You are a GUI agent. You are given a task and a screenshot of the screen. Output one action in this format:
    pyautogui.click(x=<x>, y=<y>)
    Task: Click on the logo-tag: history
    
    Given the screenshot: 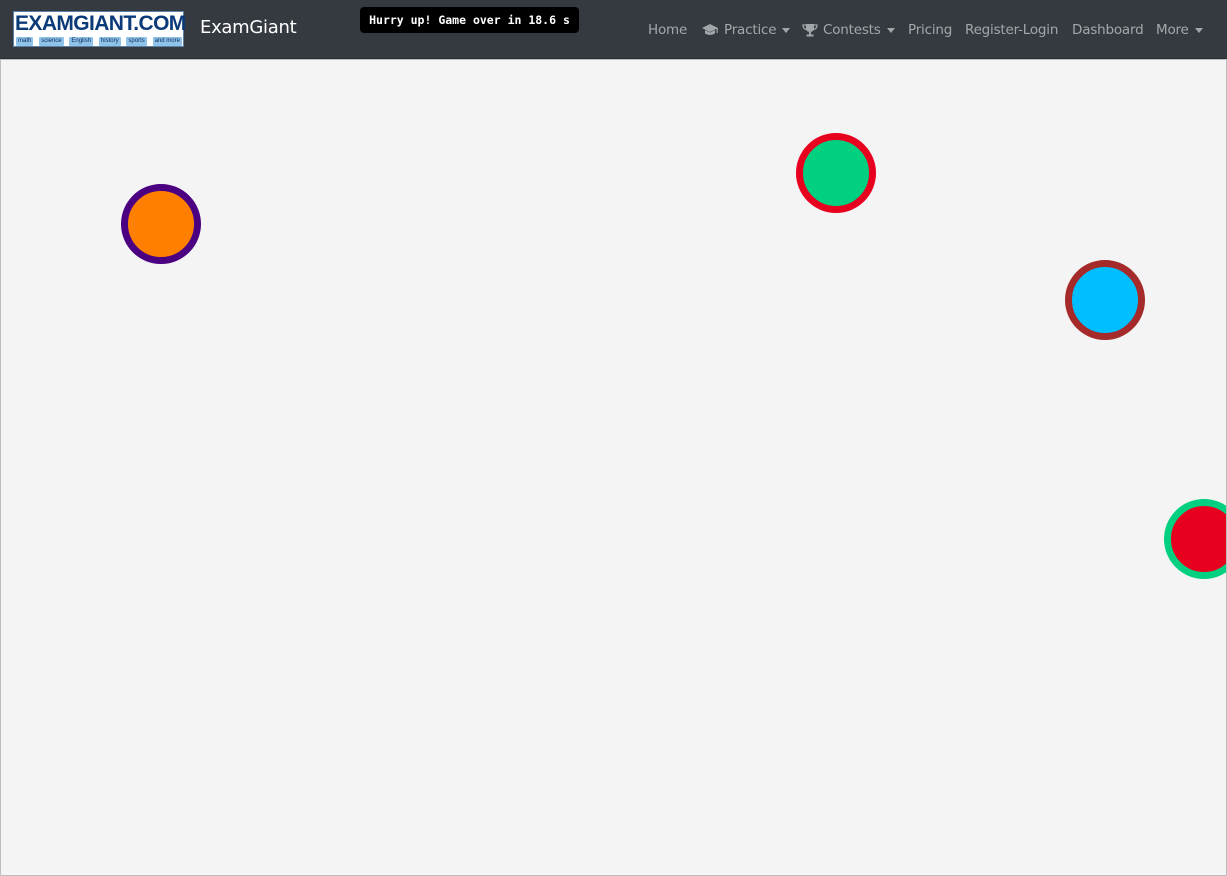 What is the action you would take?
    pyautogui.click(x=109, y=41)
    